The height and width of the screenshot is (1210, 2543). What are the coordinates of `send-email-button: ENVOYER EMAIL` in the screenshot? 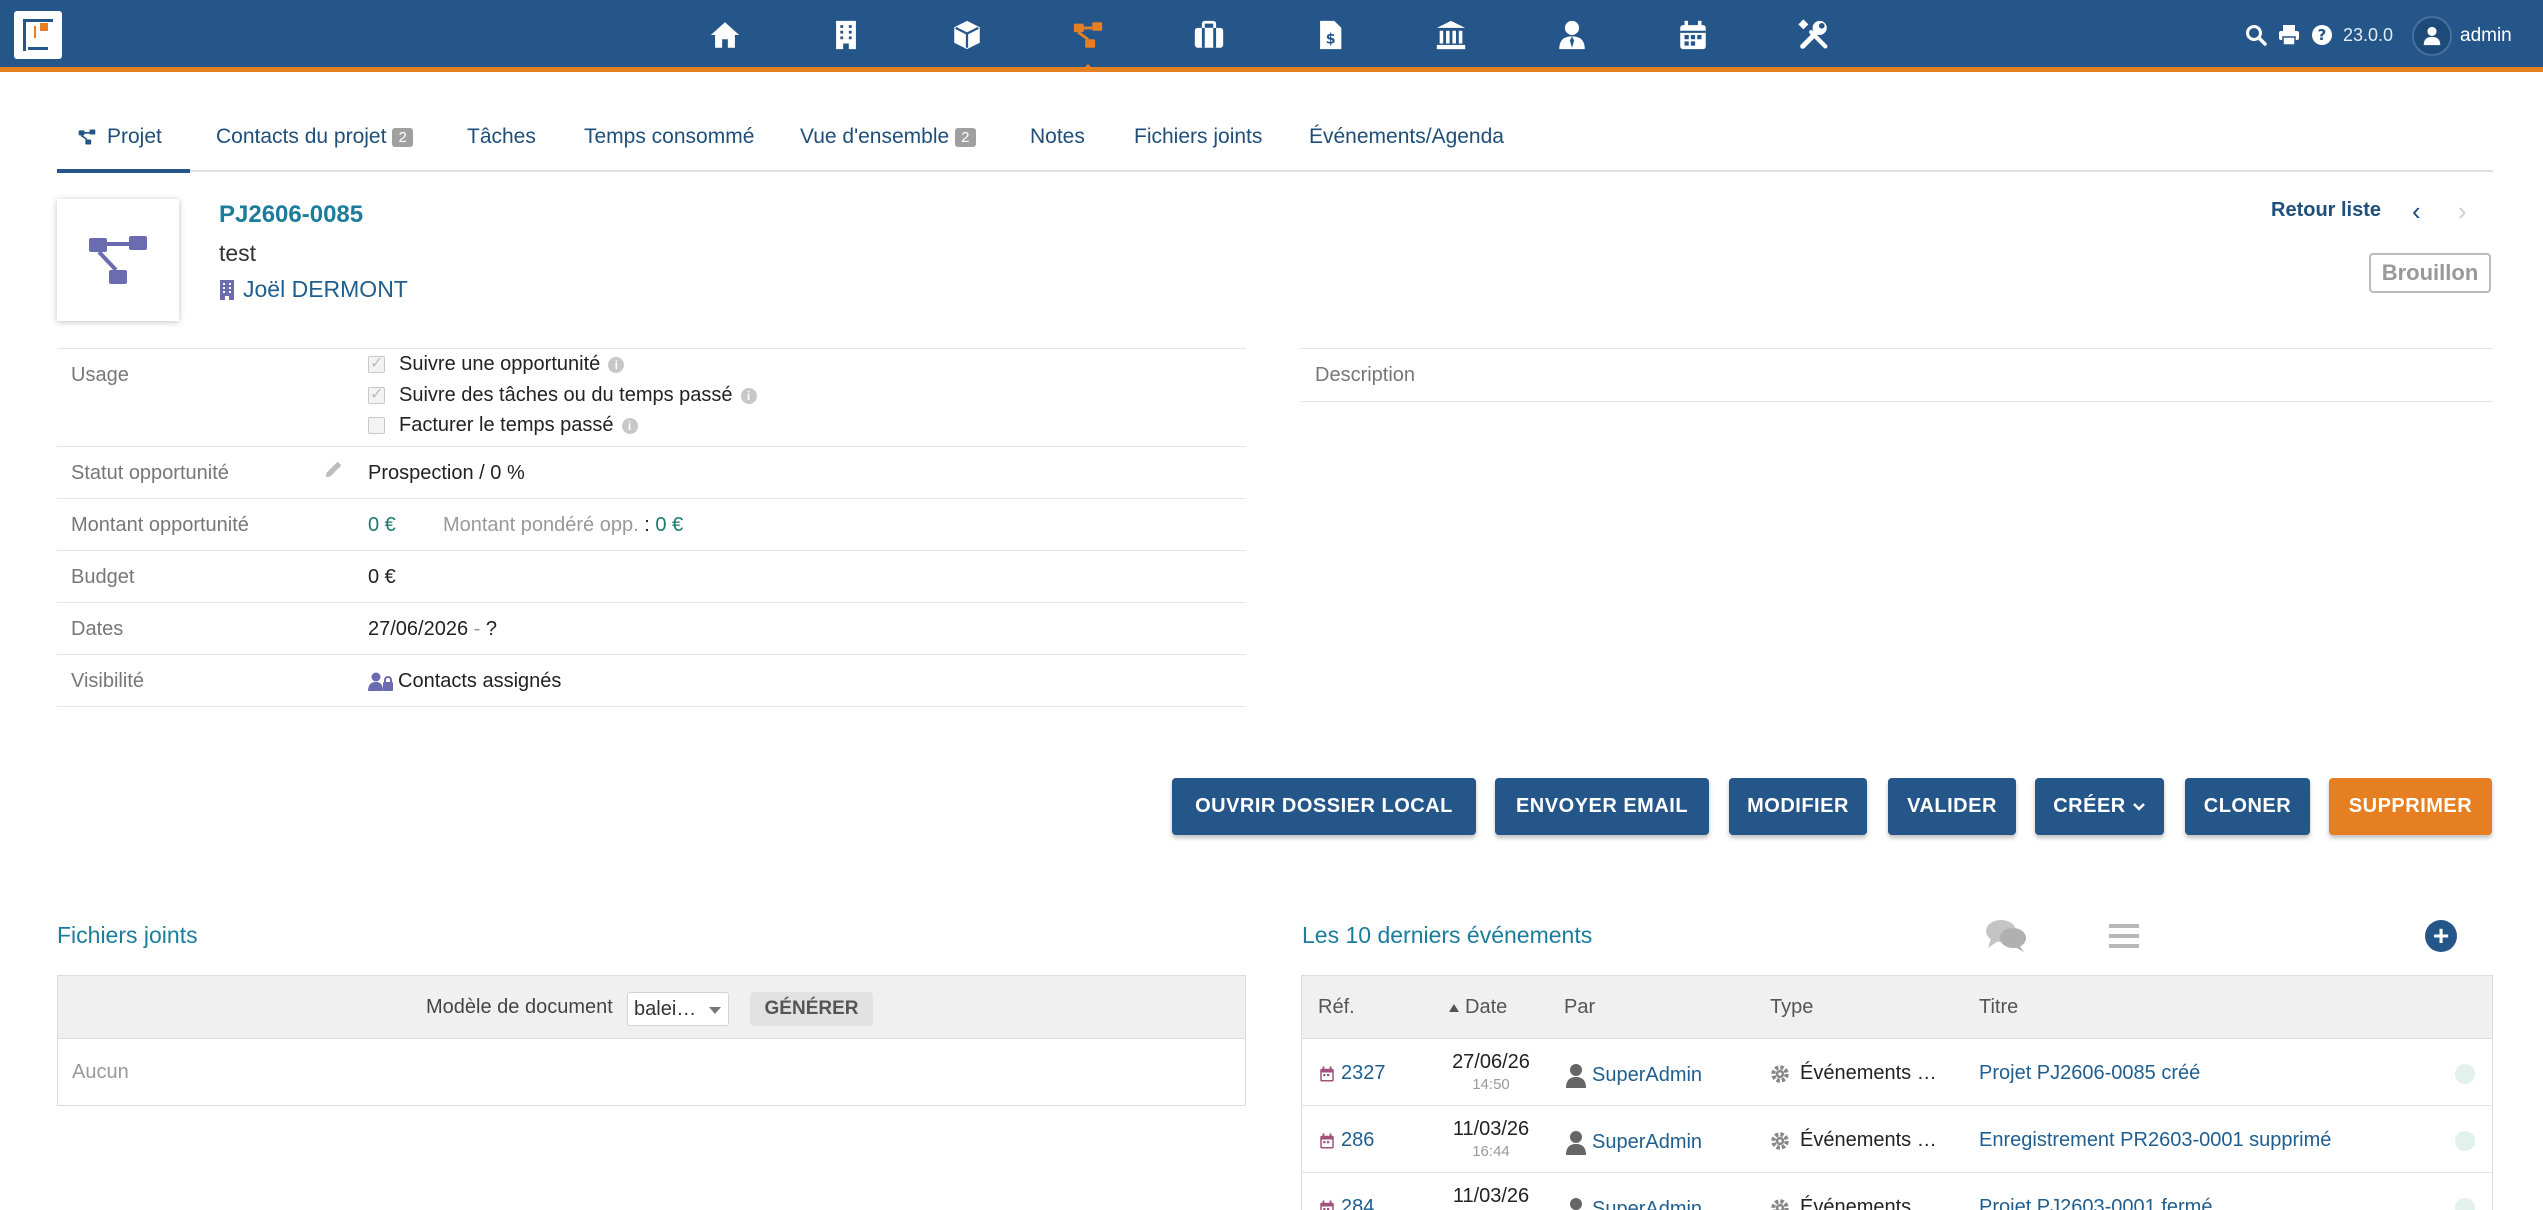 It's located at (1602, 806).